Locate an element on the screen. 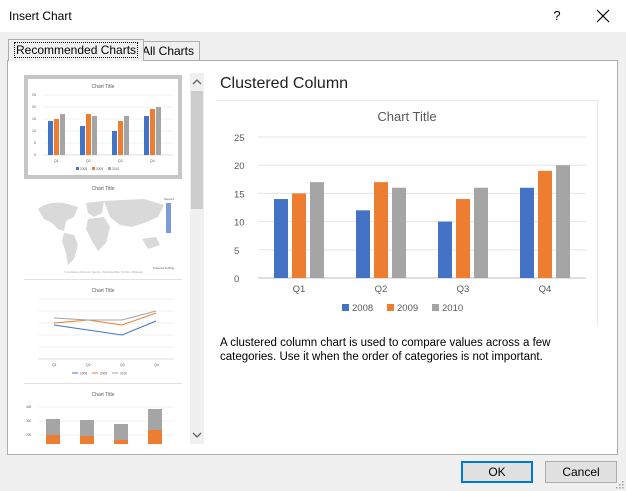 The height and width of the screenshot is (491, 626). svg-text: 15 is located at coordinates (34, 119).